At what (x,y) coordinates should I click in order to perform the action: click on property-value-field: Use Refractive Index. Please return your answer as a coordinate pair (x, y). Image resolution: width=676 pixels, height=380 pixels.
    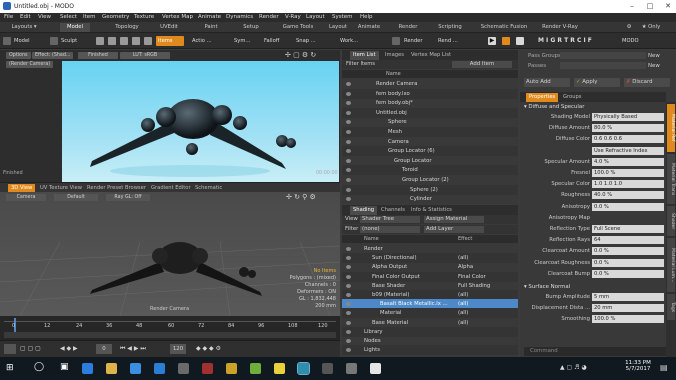
    Looking at the image, I should click on (628, 150).